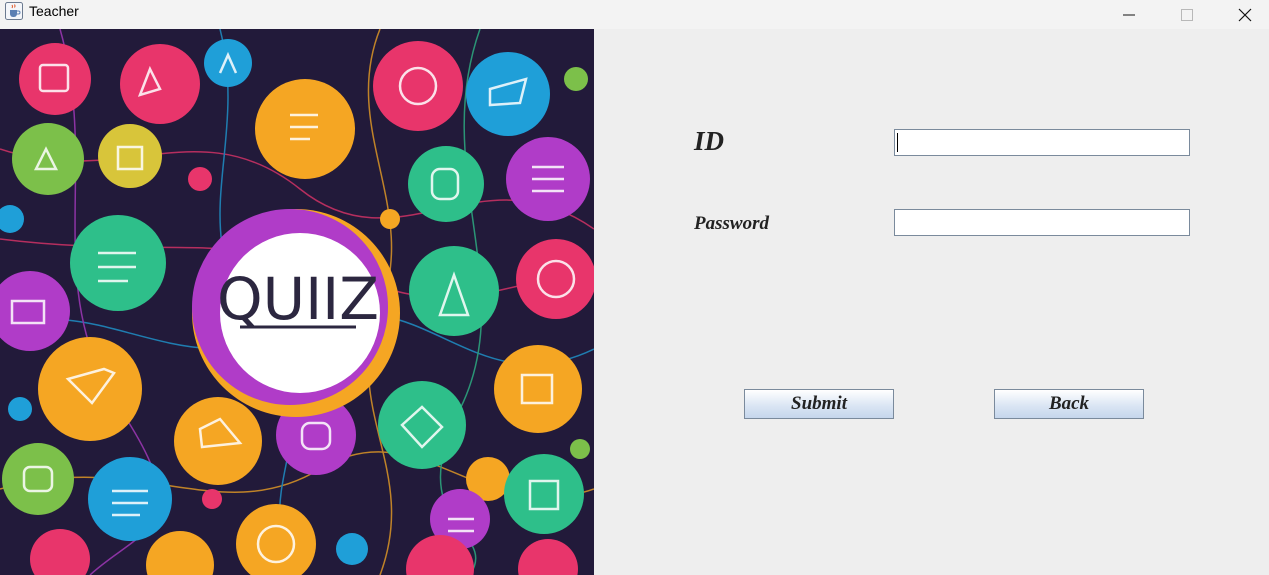 This screenshot has width=1269, height=575. I want to click on maximize-button, so click(1187, 14).